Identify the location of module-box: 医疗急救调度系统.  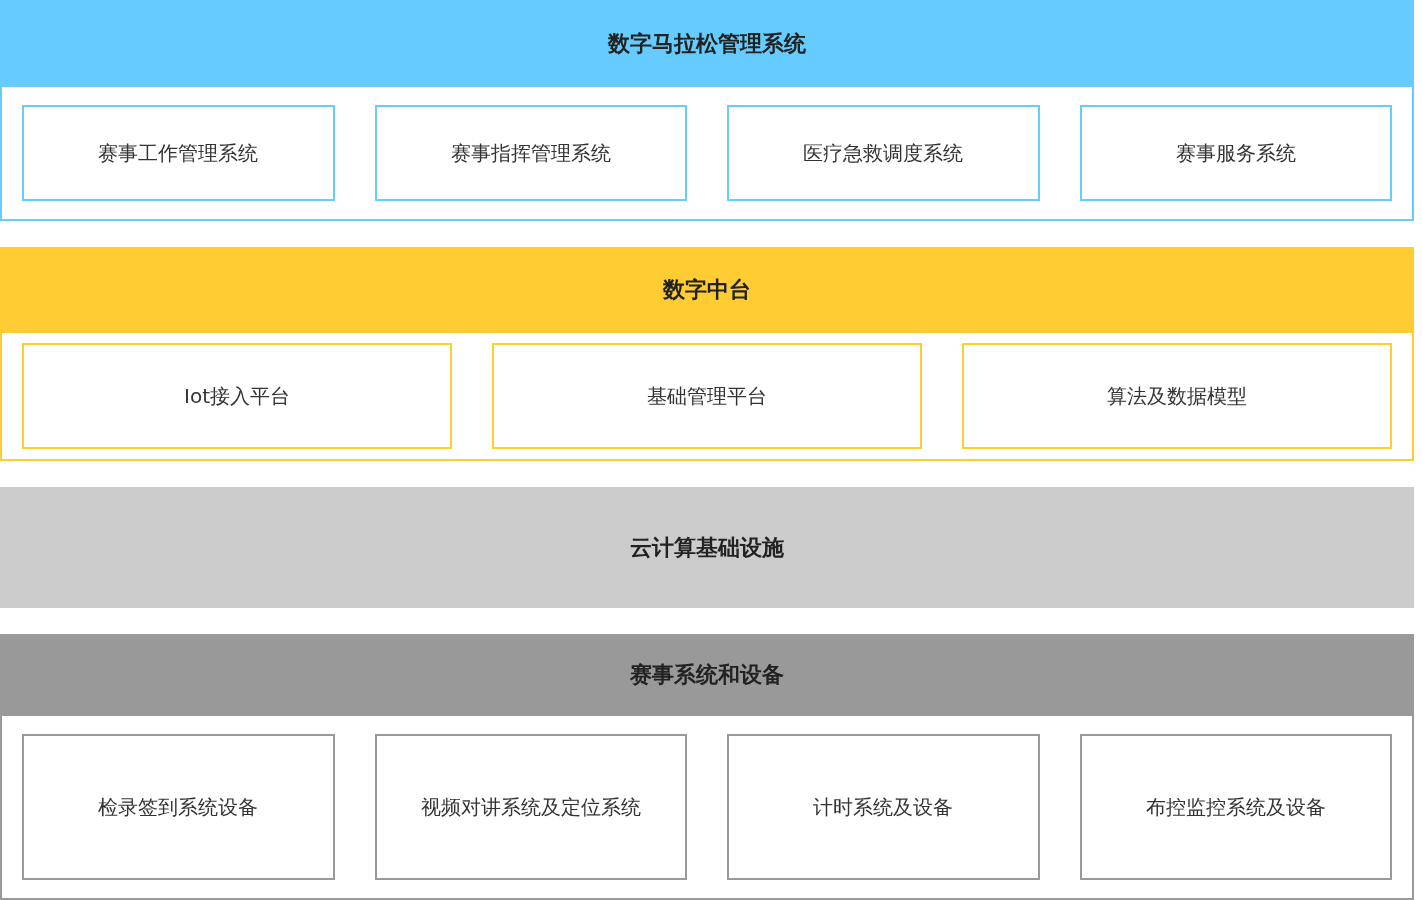
(883, 153).